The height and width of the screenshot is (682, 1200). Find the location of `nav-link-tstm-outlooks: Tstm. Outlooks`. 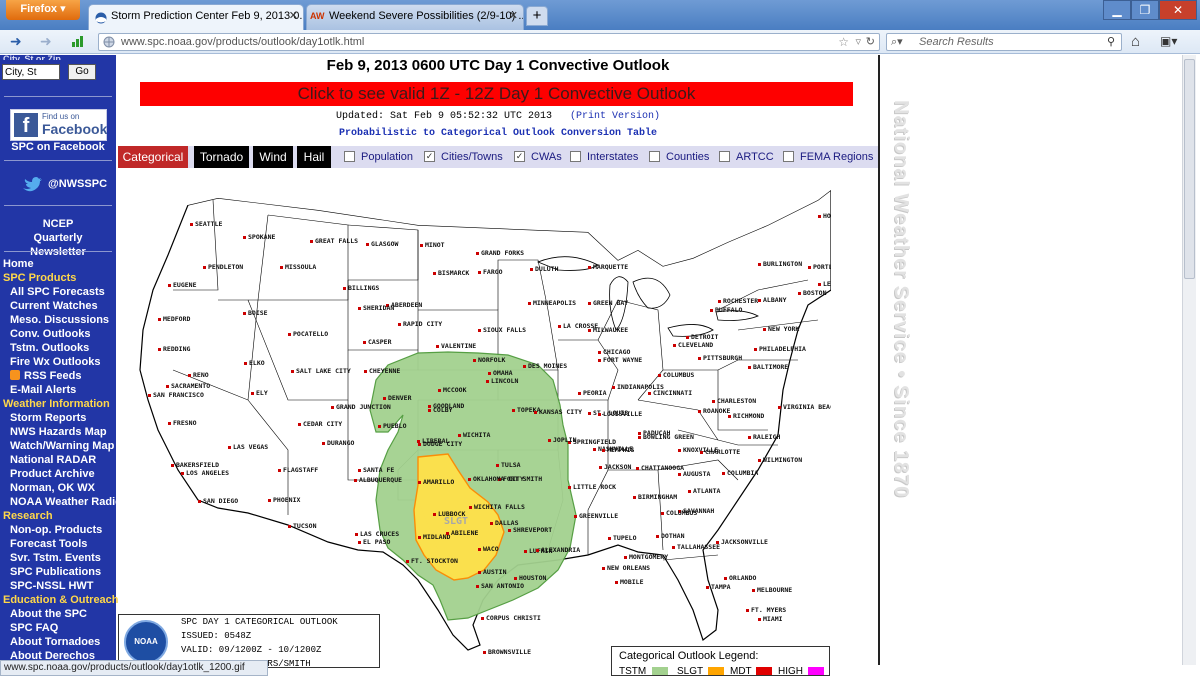

nav-link-tstm-outlooks: Tstm. Outlooks is located at coordinates (49, 348).